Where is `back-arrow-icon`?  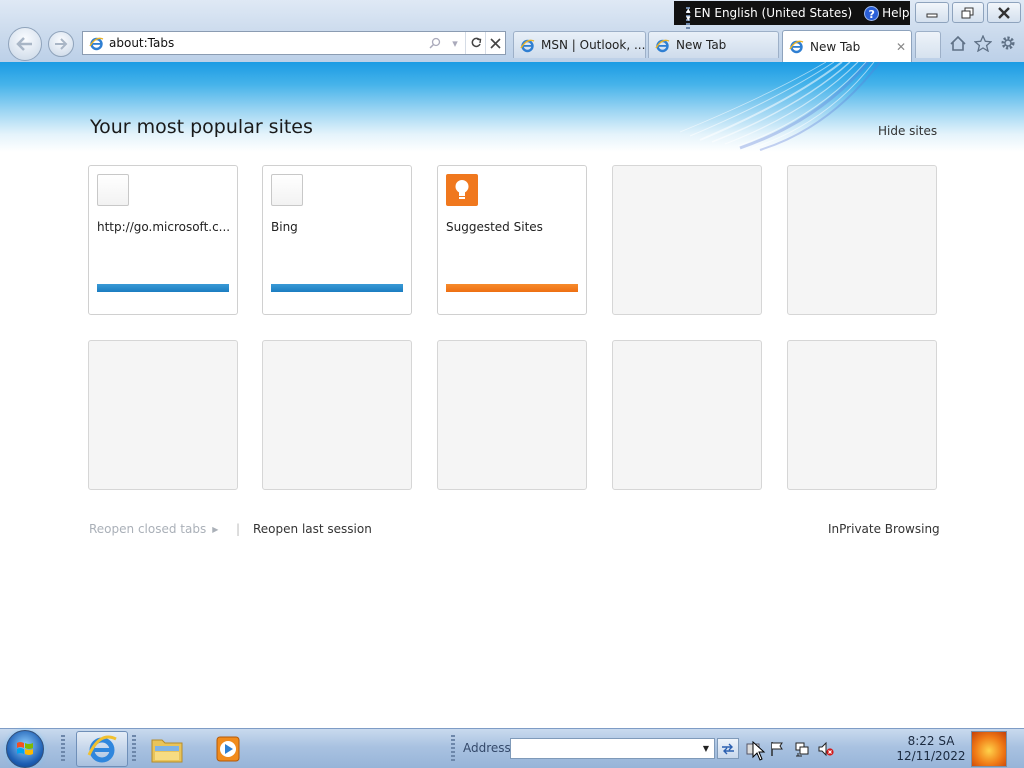
back-arrow-icon is located at coordinates (24, 44).